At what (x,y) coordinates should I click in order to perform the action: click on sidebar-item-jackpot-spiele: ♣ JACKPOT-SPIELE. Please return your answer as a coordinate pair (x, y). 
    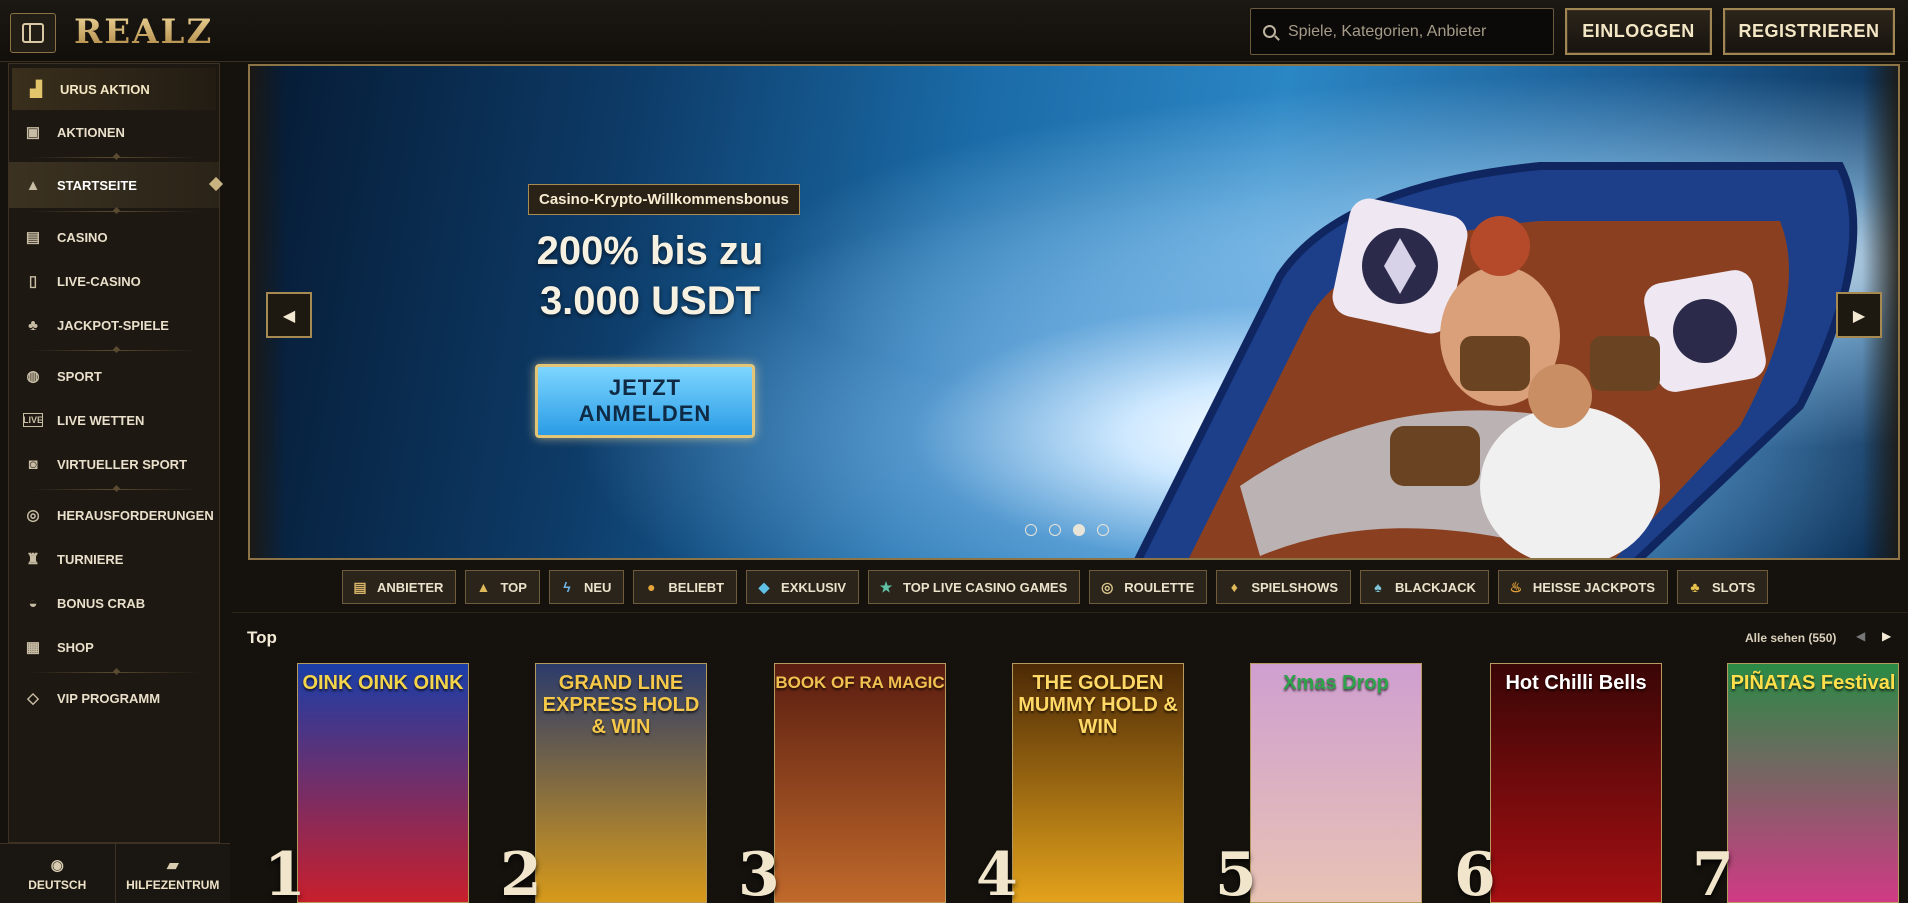
    Looking at the image, I should click on (114, 325).